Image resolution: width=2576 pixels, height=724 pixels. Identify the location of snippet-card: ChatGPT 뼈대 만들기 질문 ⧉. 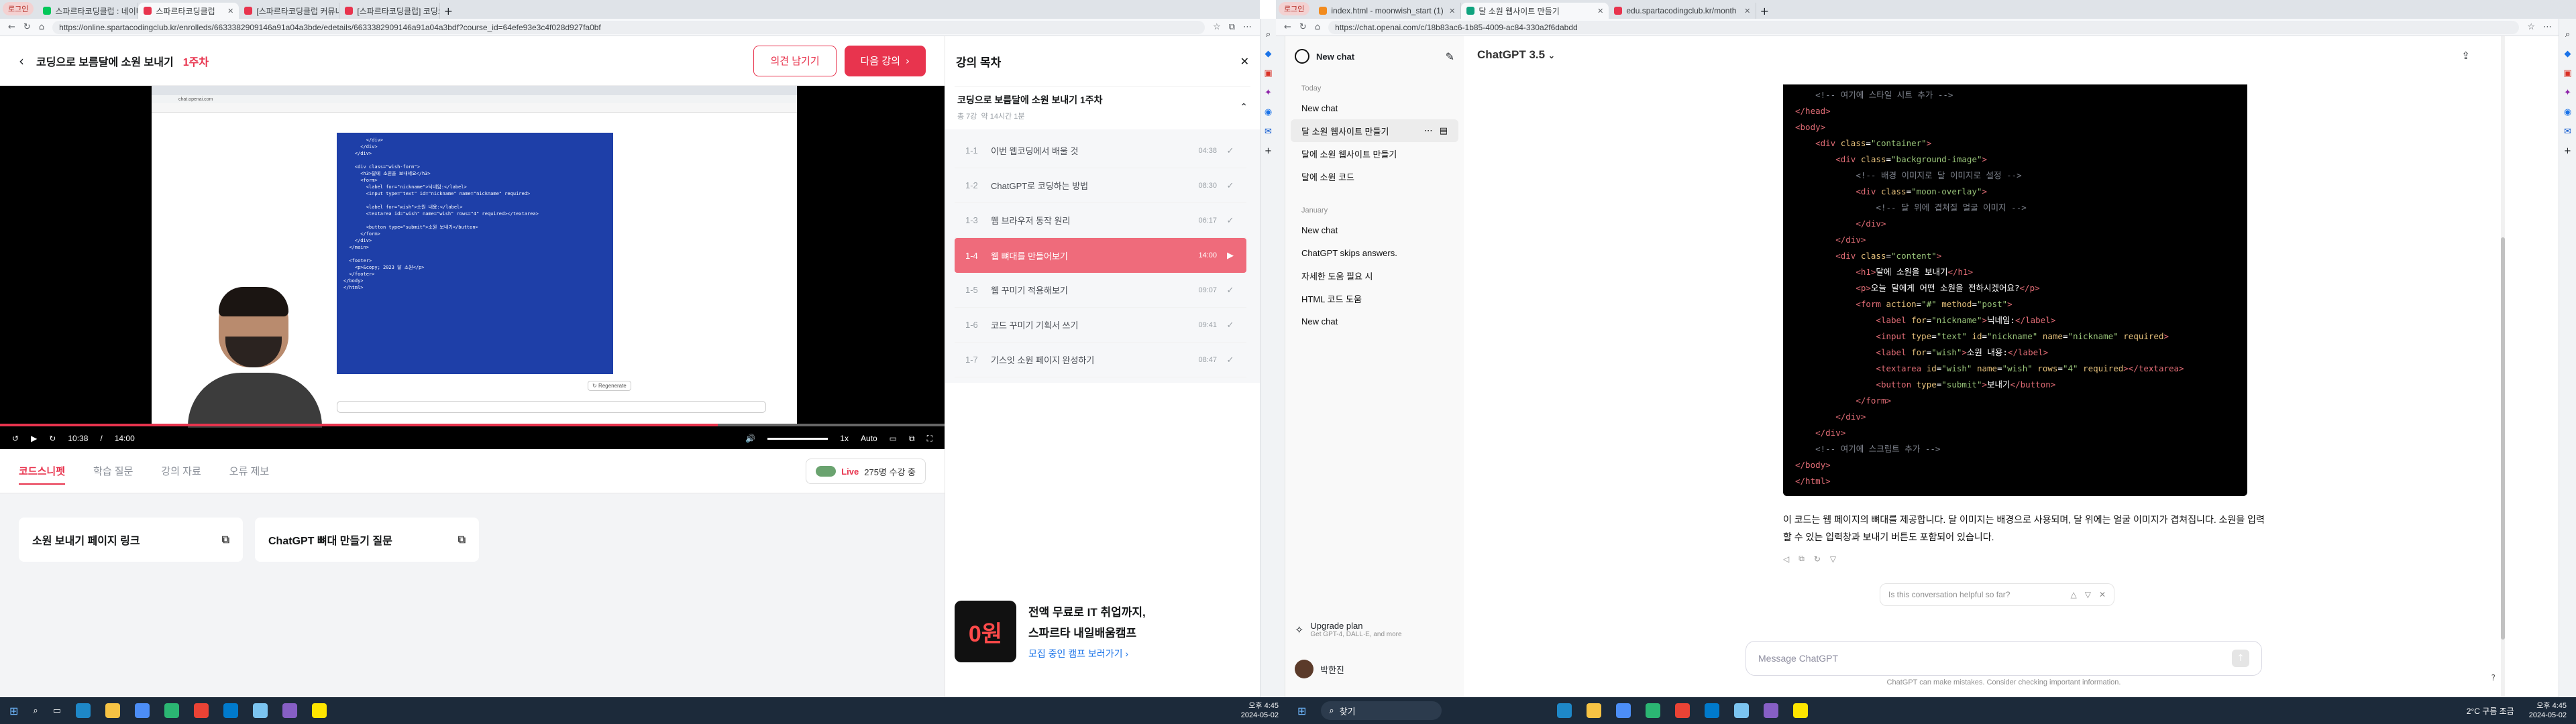
(367, 540).